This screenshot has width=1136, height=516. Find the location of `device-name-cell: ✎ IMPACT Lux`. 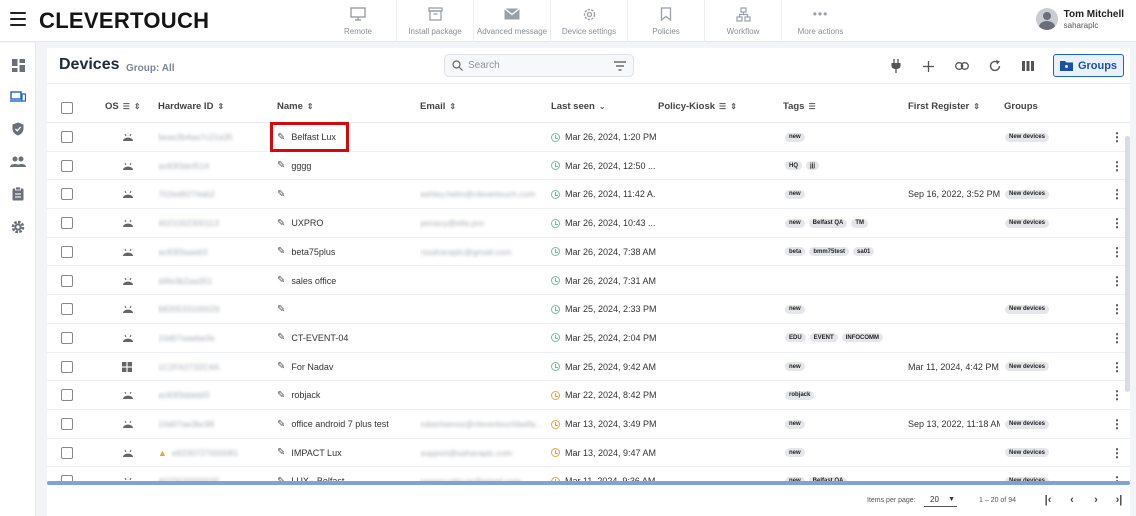

device-name-cell: ✎ IMPACT Lux is located at coordinates (347, 453).